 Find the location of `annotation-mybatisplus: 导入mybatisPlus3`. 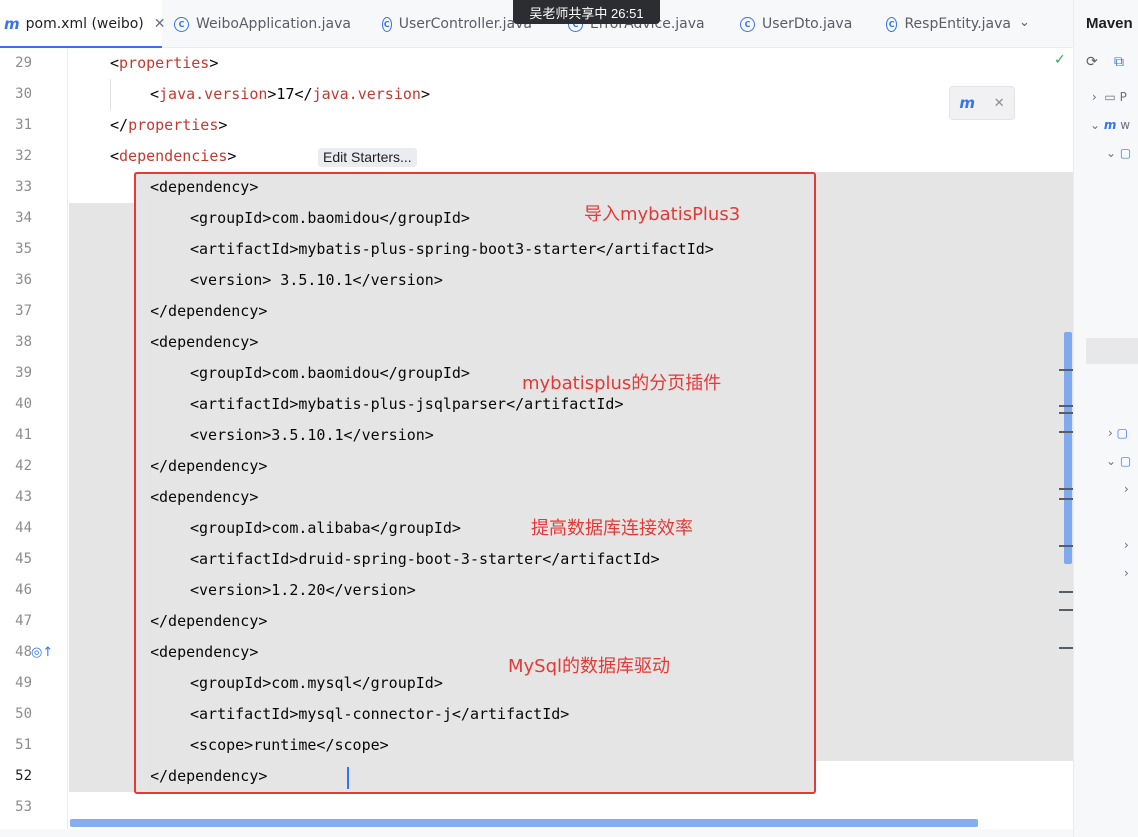

annotation-mybatisplus: 导入mybatisPlus3 is located at coordinates (662, 214).